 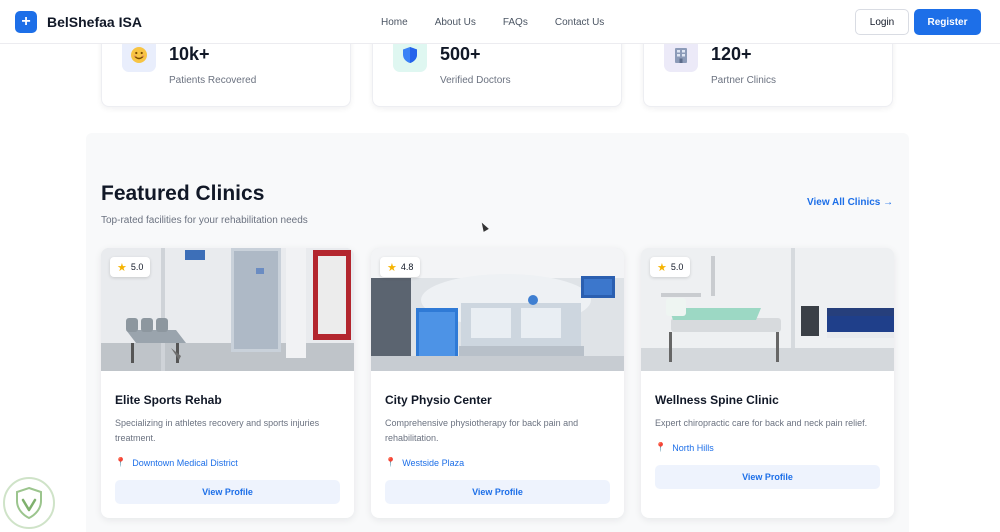 What do you see at coordinates (731, 54) in the screenshot?
I see `stat-value: 120+` at bounding box center [731, 54].